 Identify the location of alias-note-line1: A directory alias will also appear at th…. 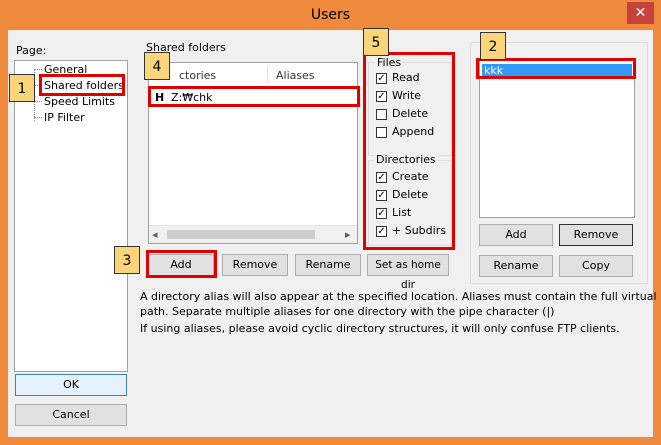
(398, 296).